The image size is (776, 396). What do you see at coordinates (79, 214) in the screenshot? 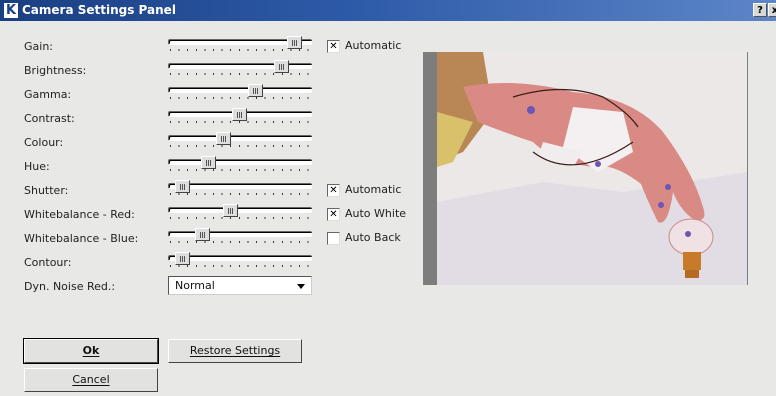
I see `whitebalance-red-label: Whitebalance - Red:` at bounding box center [79, 214].